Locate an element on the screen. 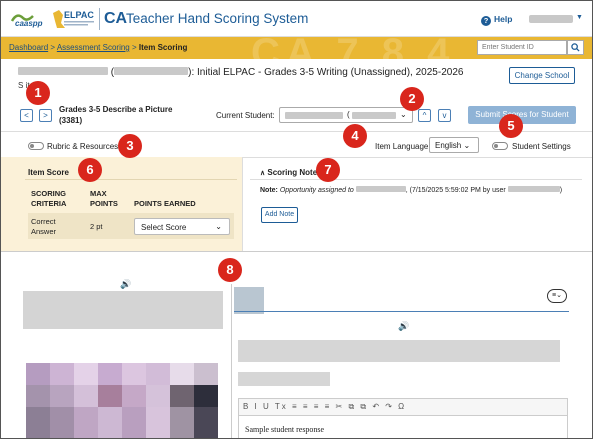 The width and height of the screenshot is (593, 439). breadcrumb-current: Item Scoring is located at coordinates (163, 47).